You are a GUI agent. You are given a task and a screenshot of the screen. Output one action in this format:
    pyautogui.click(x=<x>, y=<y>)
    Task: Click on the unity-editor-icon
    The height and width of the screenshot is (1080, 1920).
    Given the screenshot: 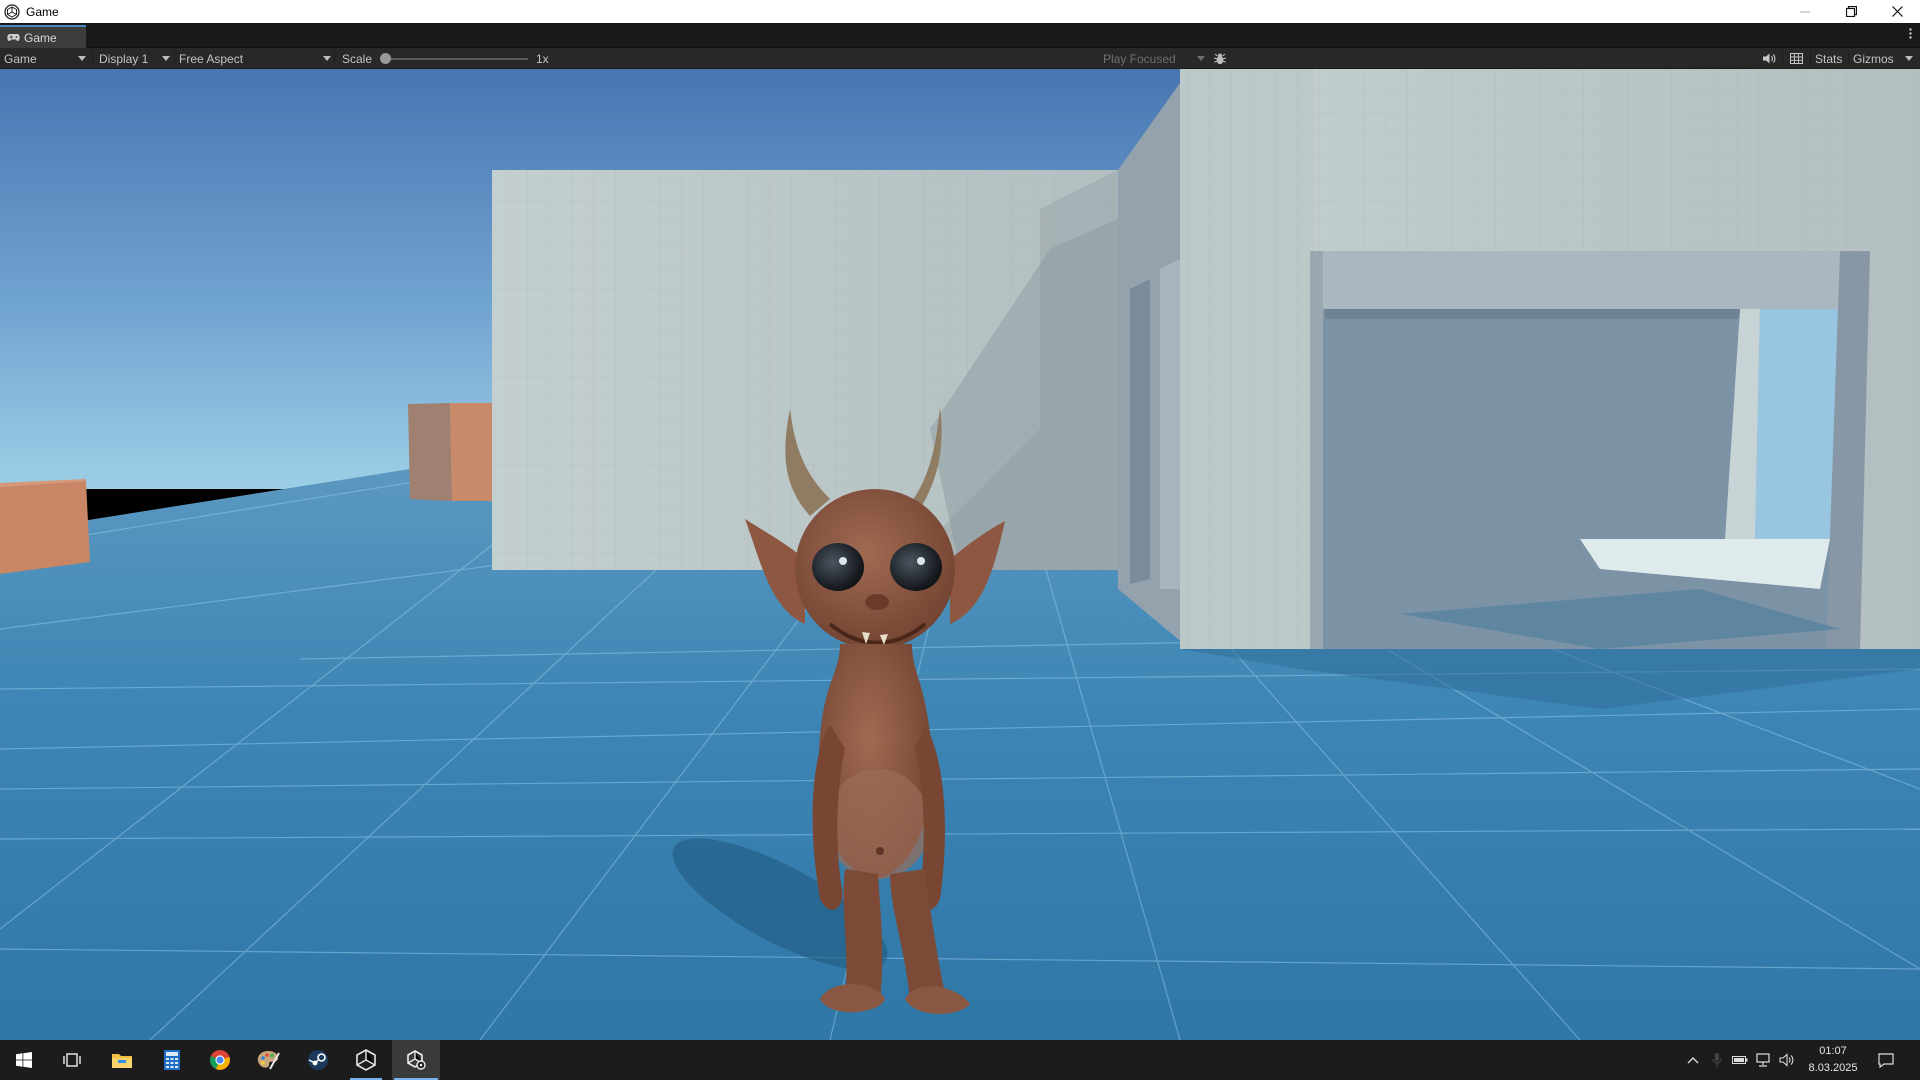 What is the action you would take?
    pyautogui.click(x=416, y=1060)
    